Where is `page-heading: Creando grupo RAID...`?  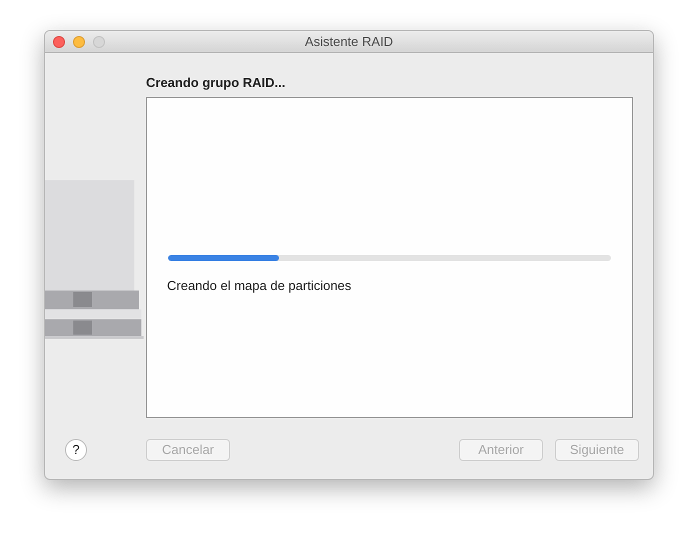
page-heading: Creando grupo RAID... is located at coordinates (216, 83).